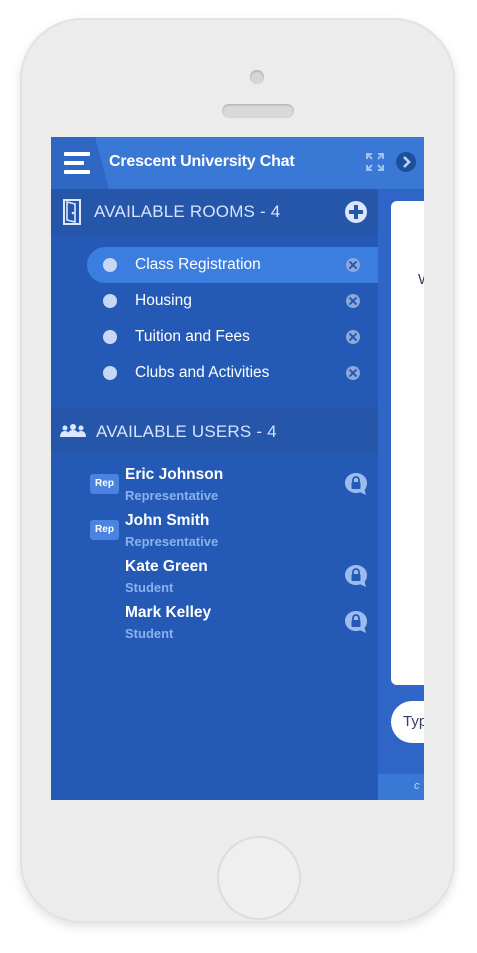 Image resolution: width=477 pixels, height=953 pixels. Describe the element at coordinates (167, 520) in the screenshot. I see `user-name: John Smith` at that location.